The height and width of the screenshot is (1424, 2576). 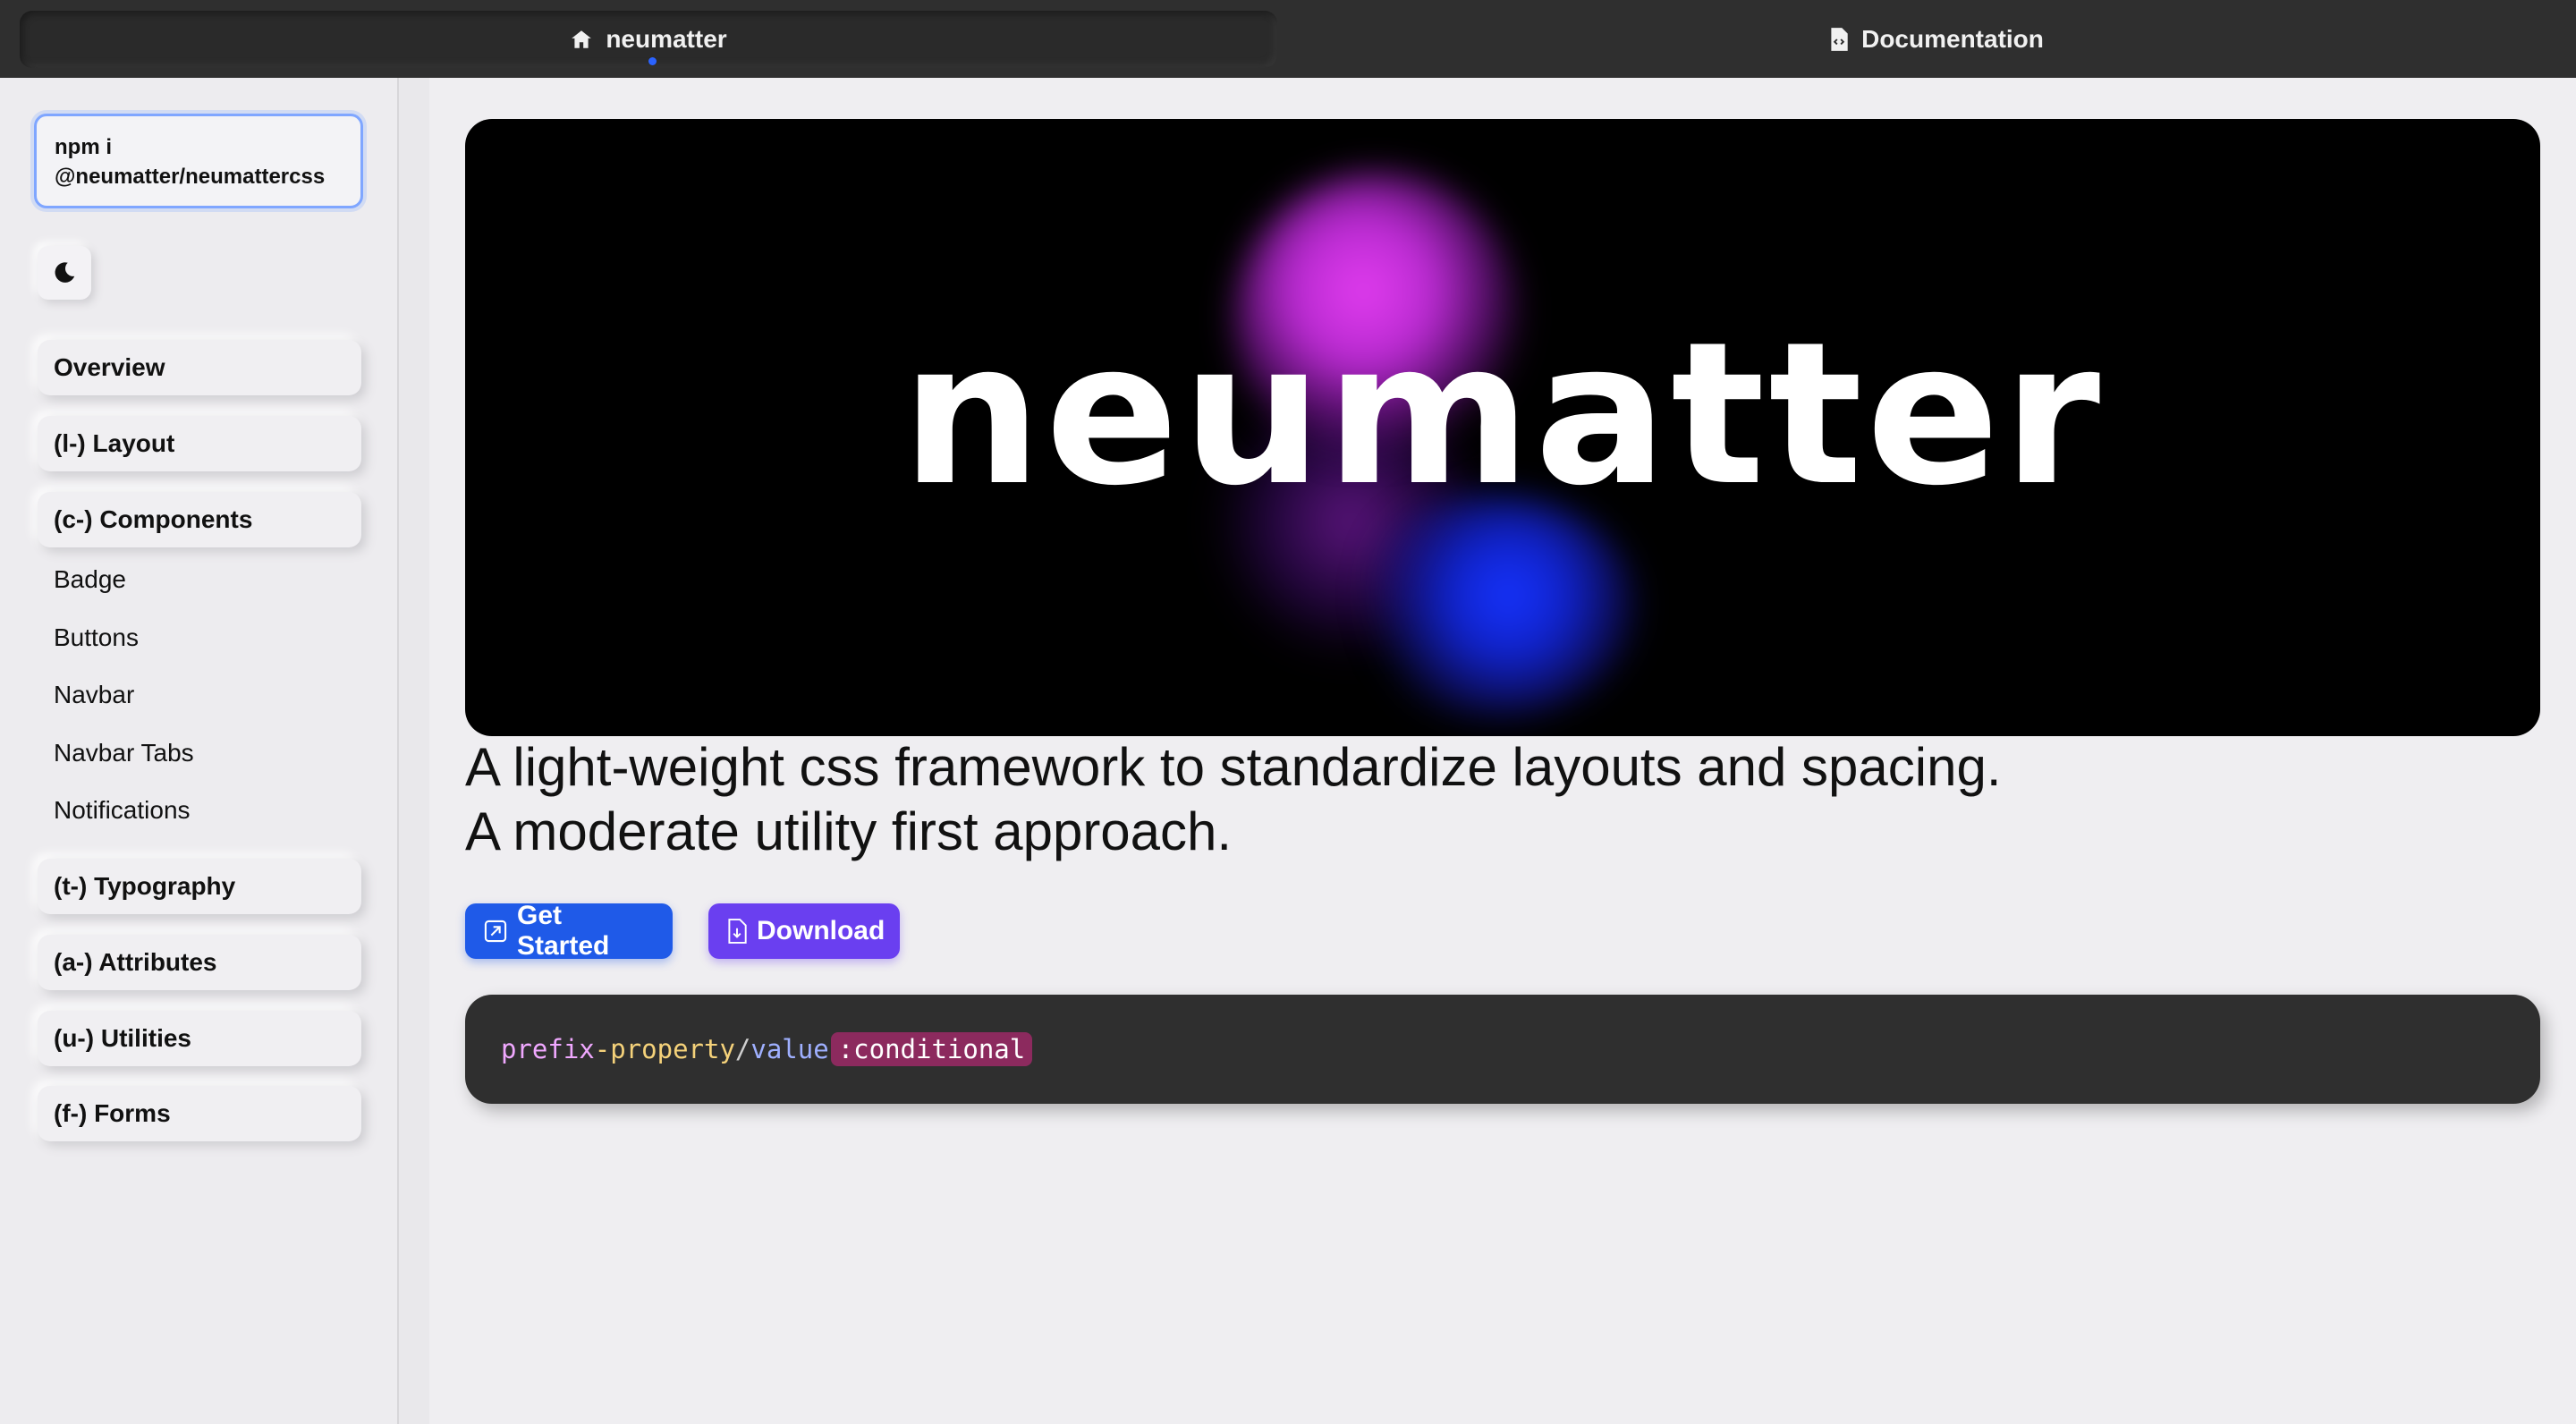 What do you see at coordinates (672, 1049) in the screenshot?
I see `code-property: property` at bounding box center [672, 1049].